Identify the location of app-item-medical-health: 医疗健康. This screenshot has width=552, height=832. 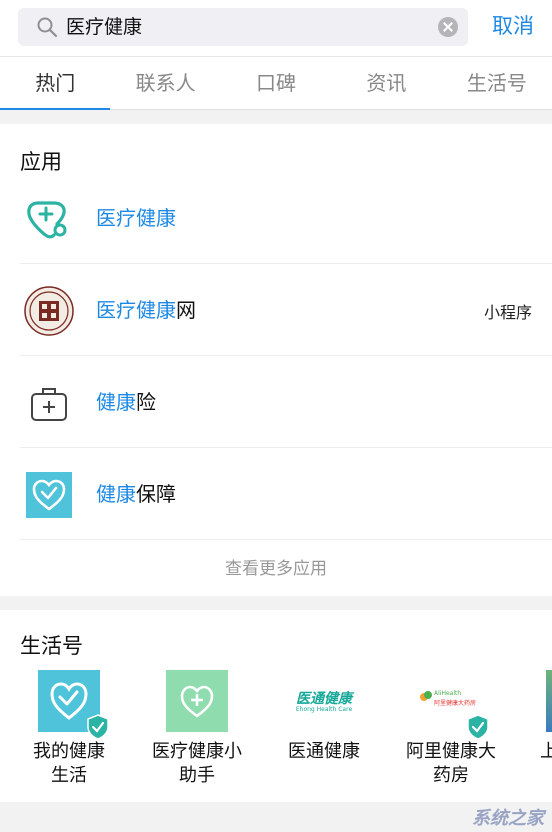
(286, 218).